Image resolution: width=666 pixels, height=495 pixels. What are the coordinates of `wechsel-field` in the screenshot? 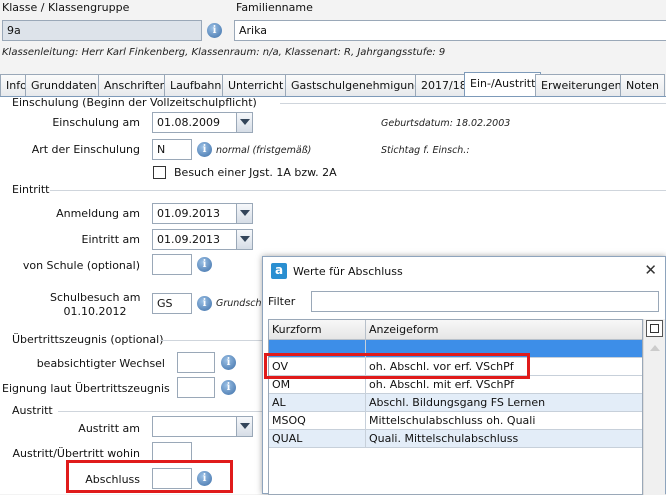 It's located at (196, 362).